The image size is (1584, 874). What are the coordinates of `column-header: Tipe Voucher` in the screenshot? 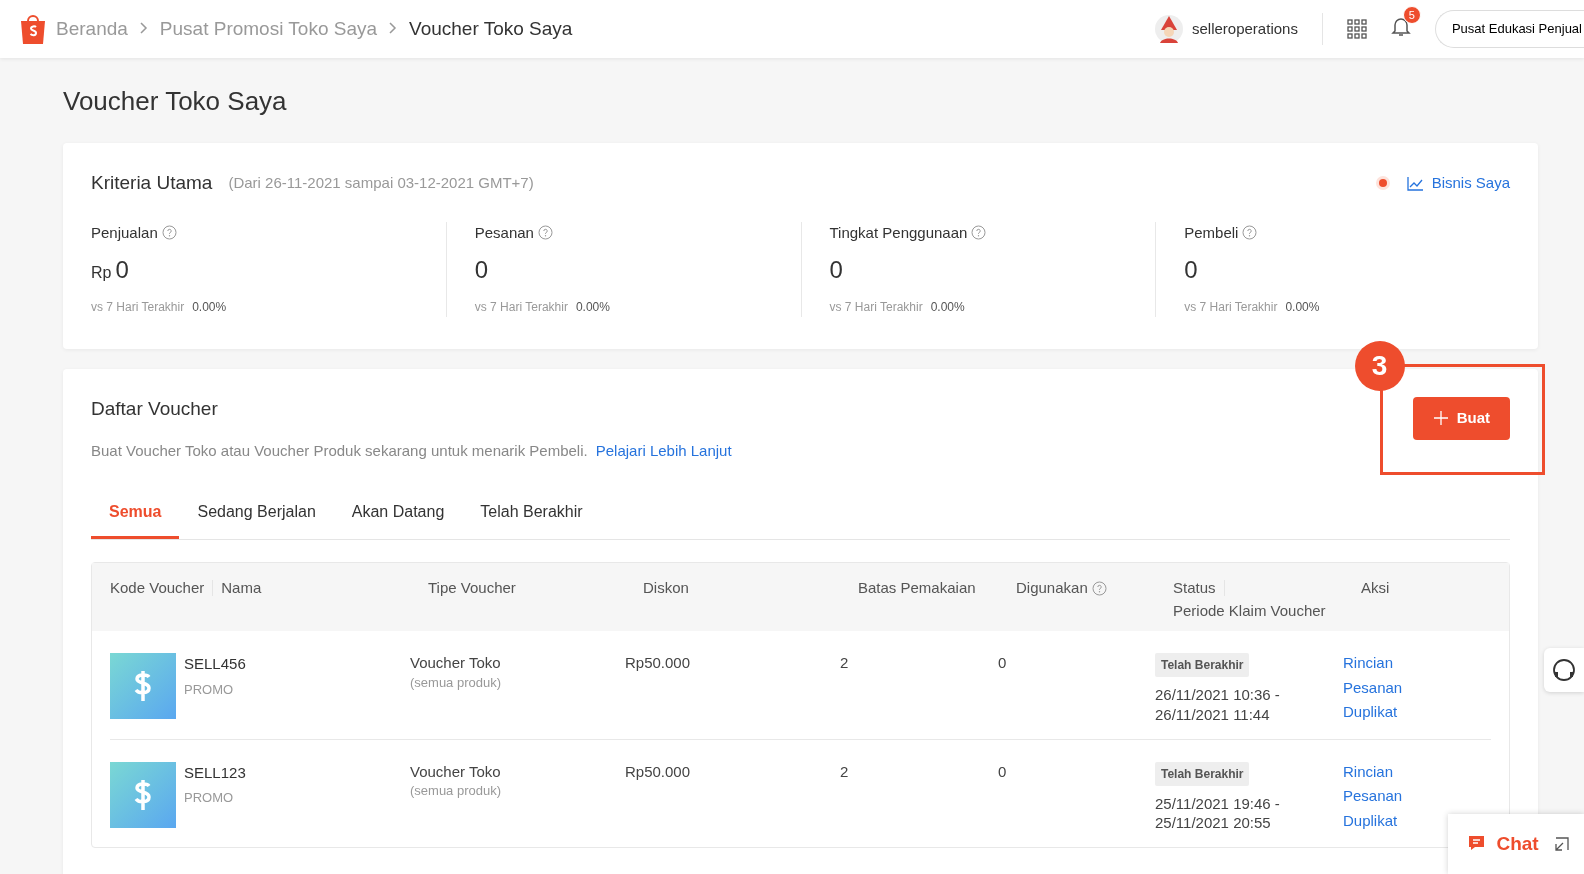 It's located at (472, 588).